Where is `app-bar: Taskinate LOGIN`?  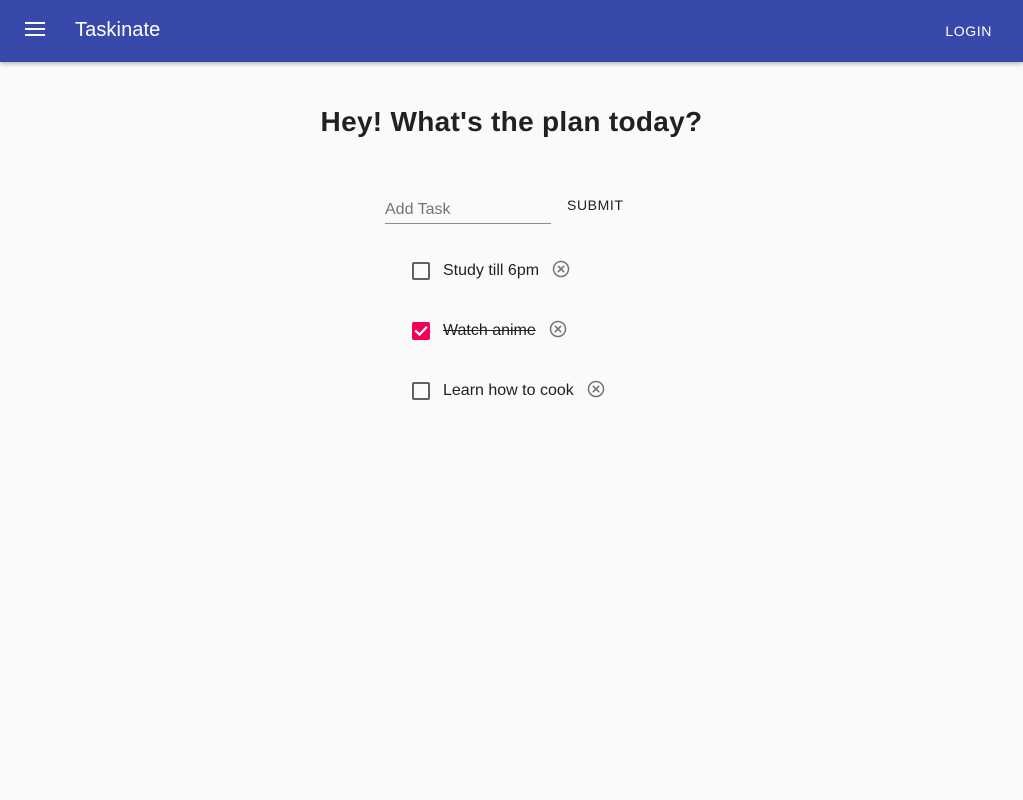 app-bar: Taskinate LOGIN is located at coordinates (511, 31).